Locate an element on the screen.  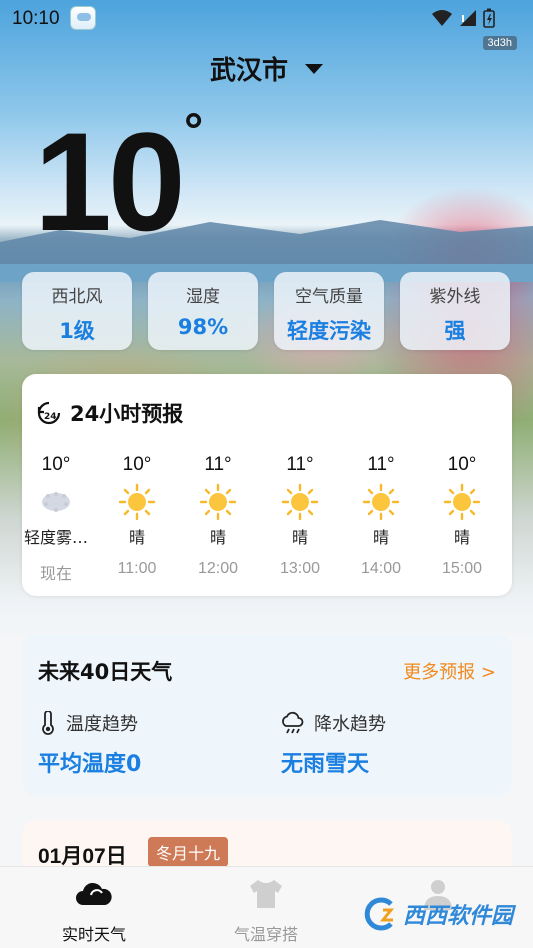
hour-item: 10° 晴 11:00 is located at coordinates (137, 516).